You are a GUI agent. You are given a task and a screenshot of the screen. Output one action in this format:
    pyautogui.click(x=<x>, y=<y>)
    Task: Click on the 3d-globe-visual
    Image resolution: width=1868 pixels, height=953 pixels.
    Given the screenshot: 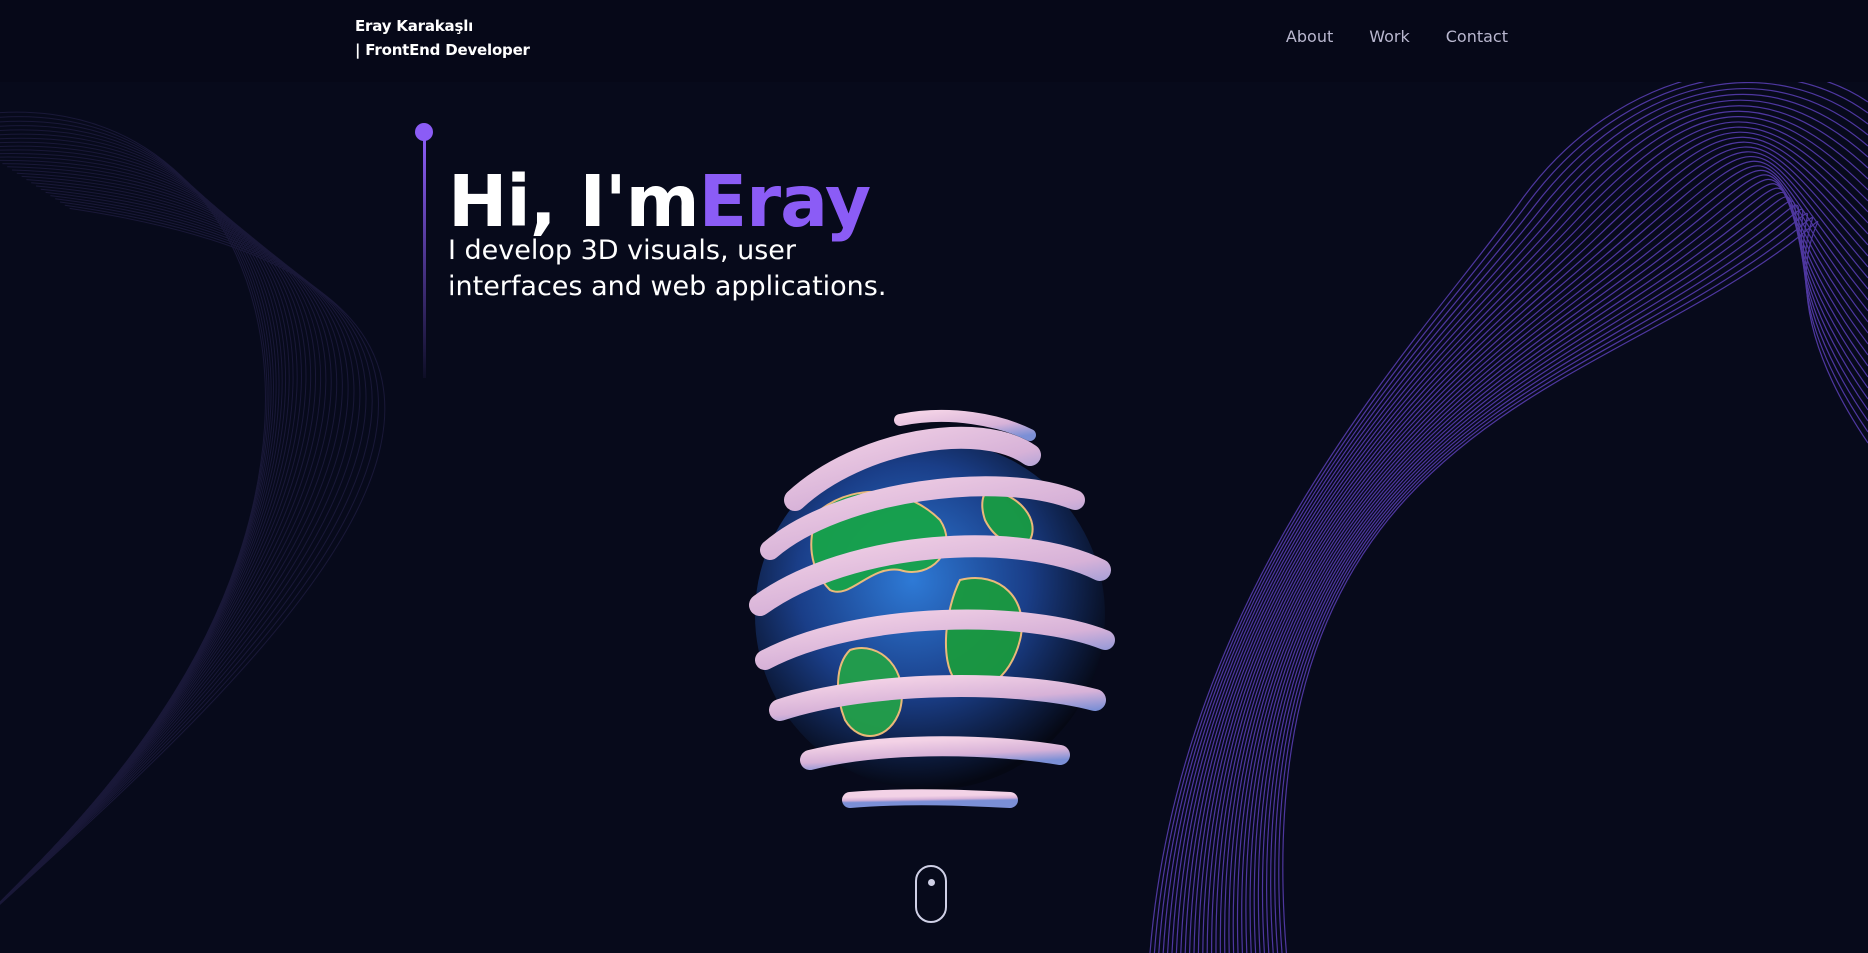 What is the action you would take?
    pyautogui.click(x=932, y=609)
    